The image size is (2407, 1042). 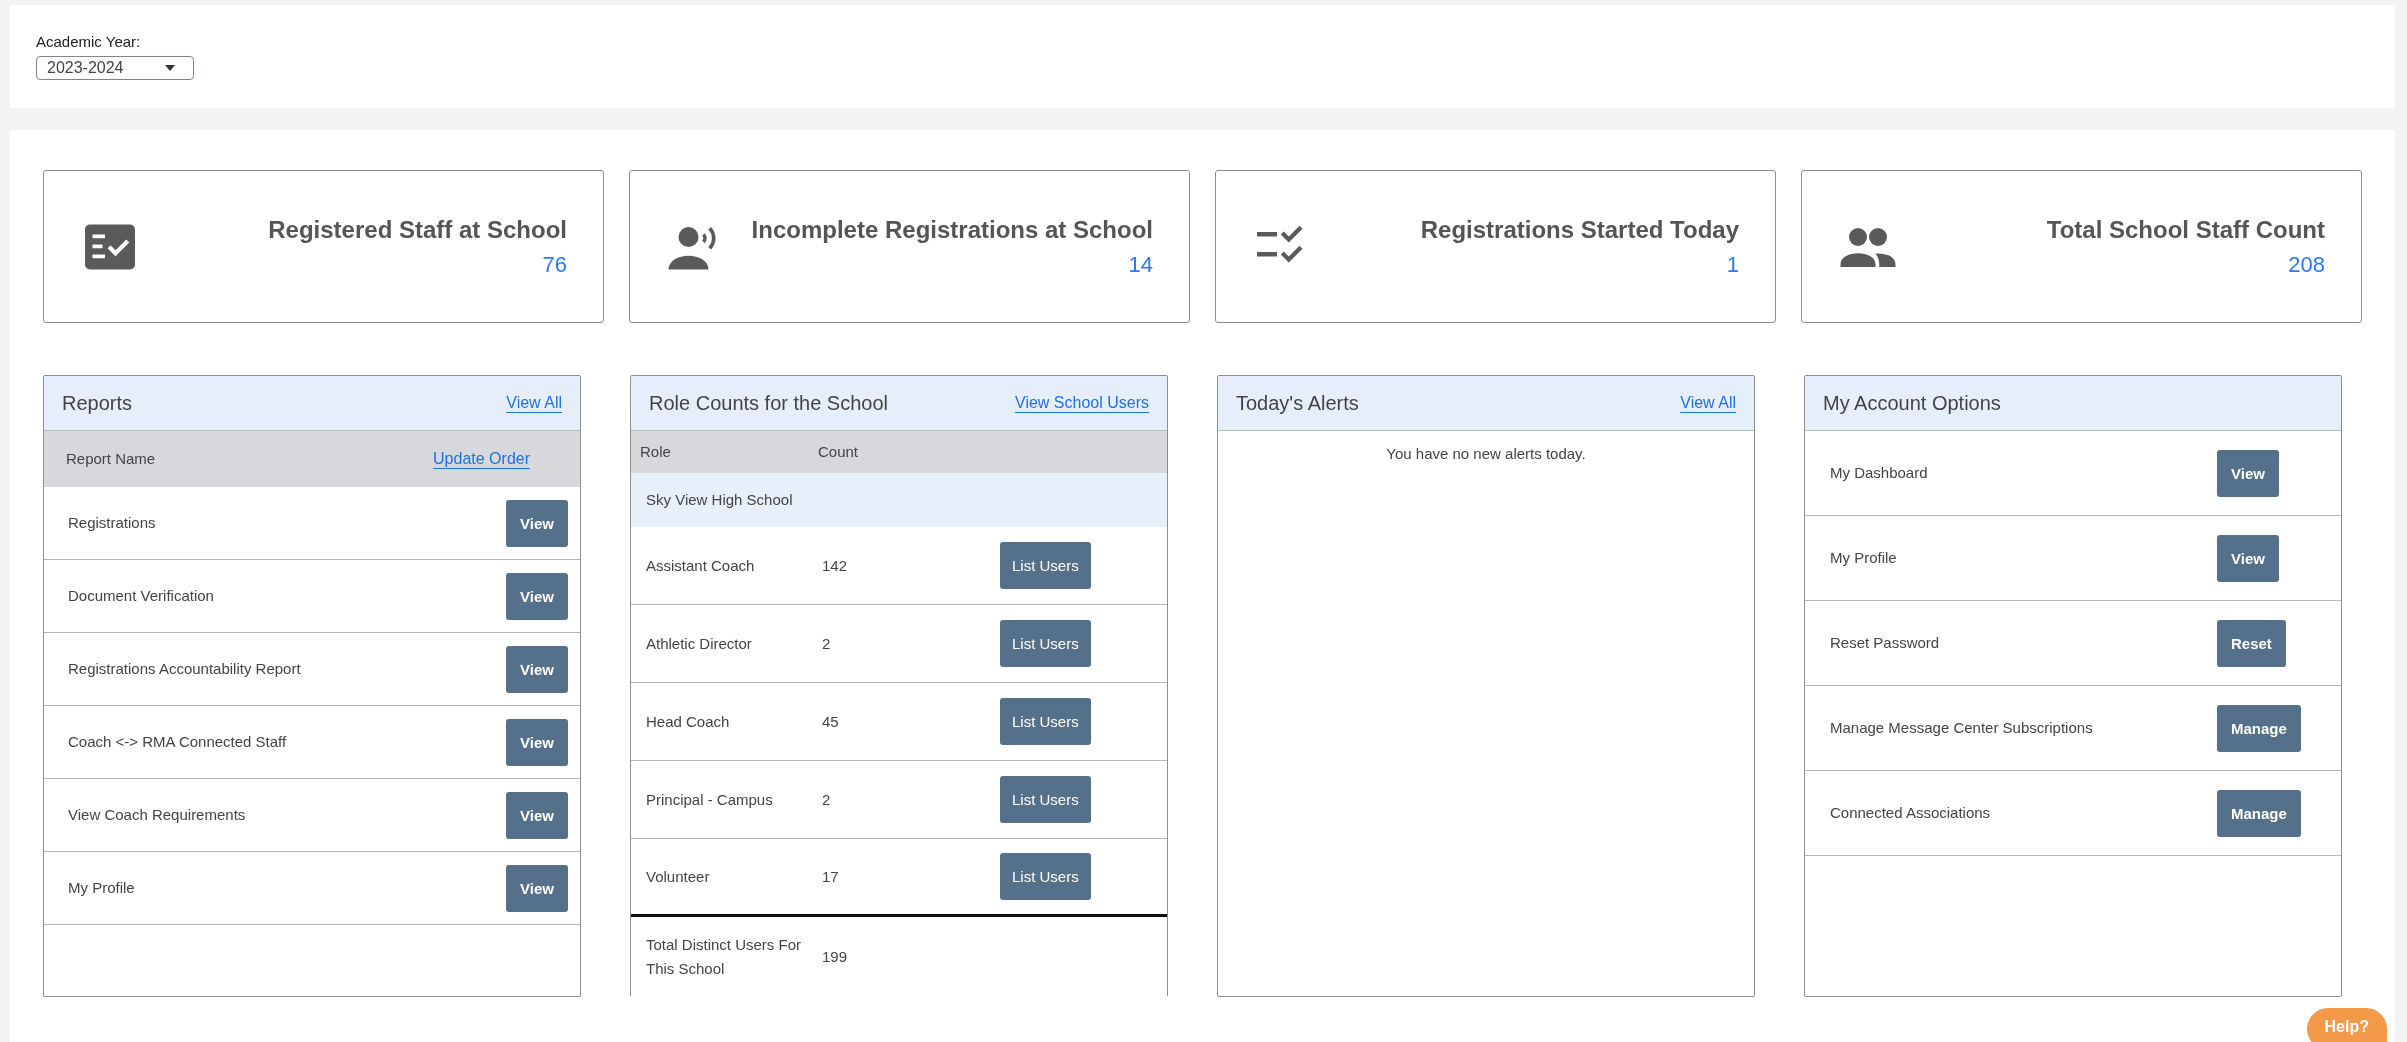 What do you see at coordinates (1297, 403) in the screenshot?
I see `panel-title: Today's Alerts` at bounding box center [1297, 403].